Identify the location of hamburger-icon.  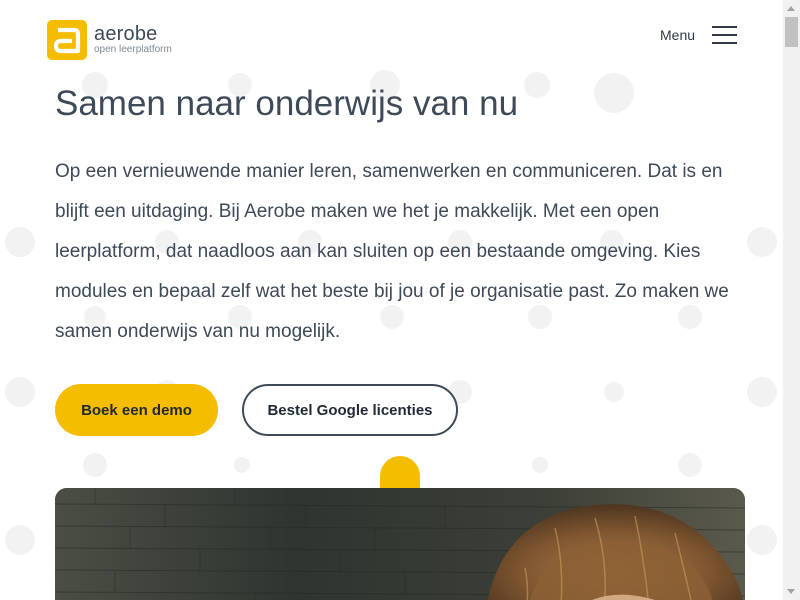
(725, 35).